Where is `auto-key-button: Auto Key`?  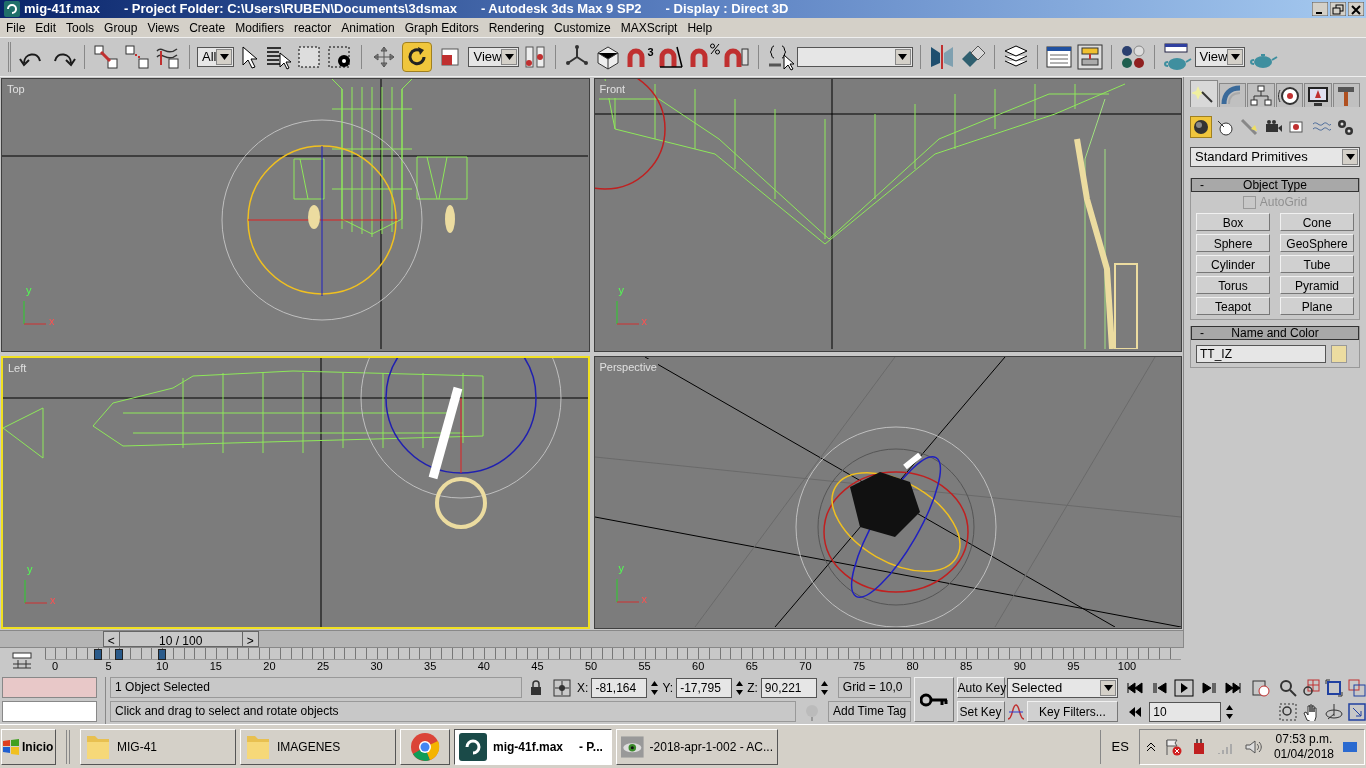 auto-key-button: Auto Key is located at coordinates (980, 687).